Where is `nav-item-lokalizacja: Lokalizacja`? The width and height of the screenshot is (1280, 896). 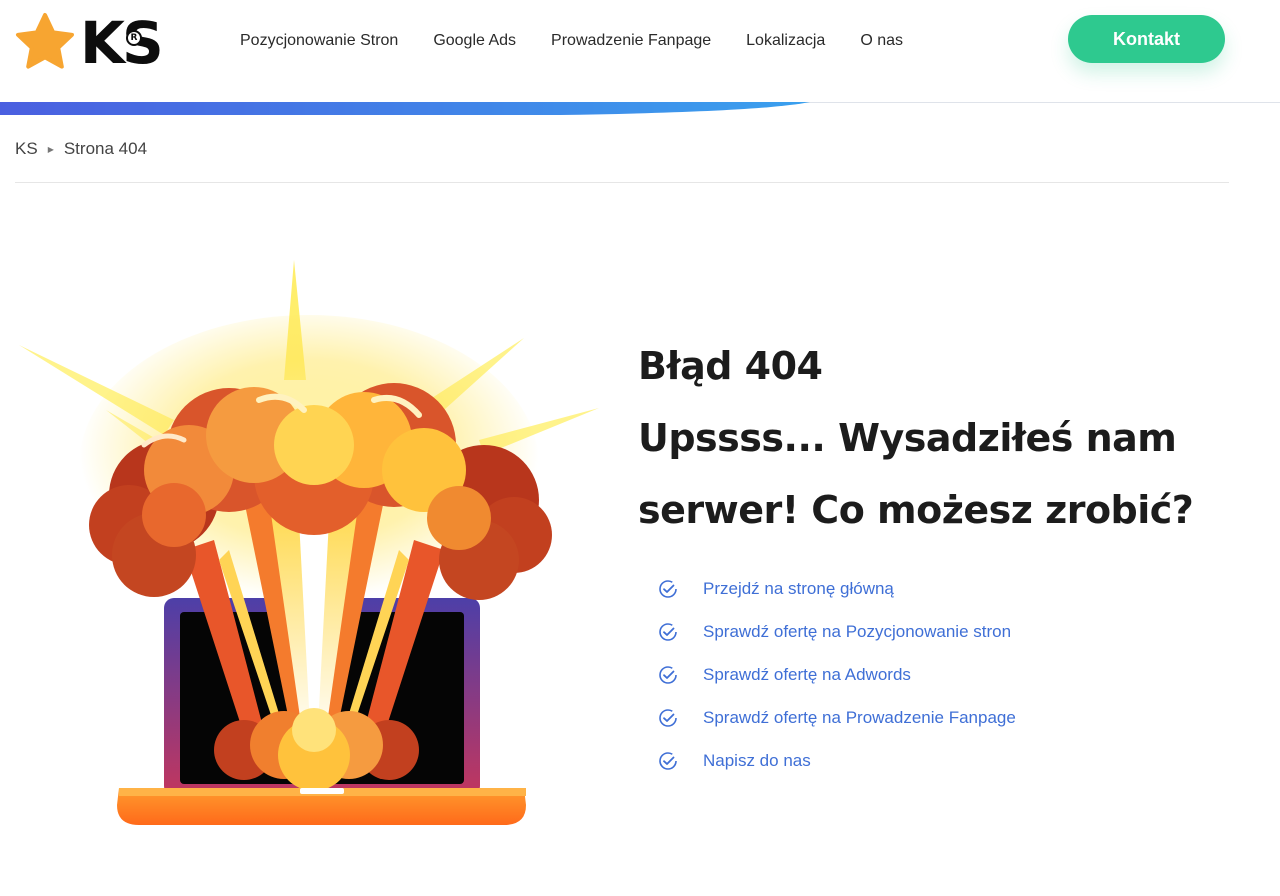 nav-item-lokalizacja: Lokalizacja is located at coordinates (785, 41).